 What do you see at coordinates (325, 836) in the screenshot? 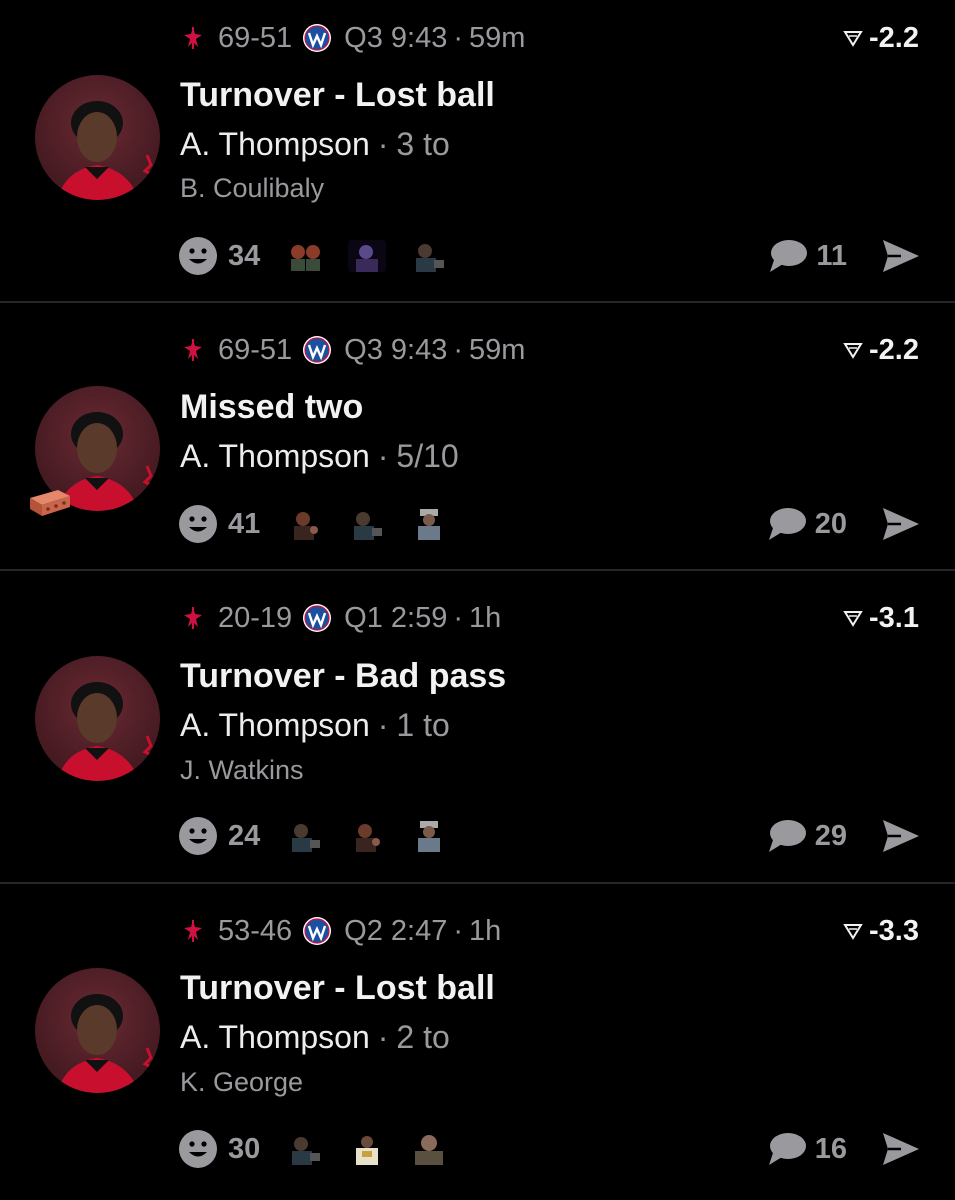
I see `reactions-bar: 24` at bounding box center [325, 836].